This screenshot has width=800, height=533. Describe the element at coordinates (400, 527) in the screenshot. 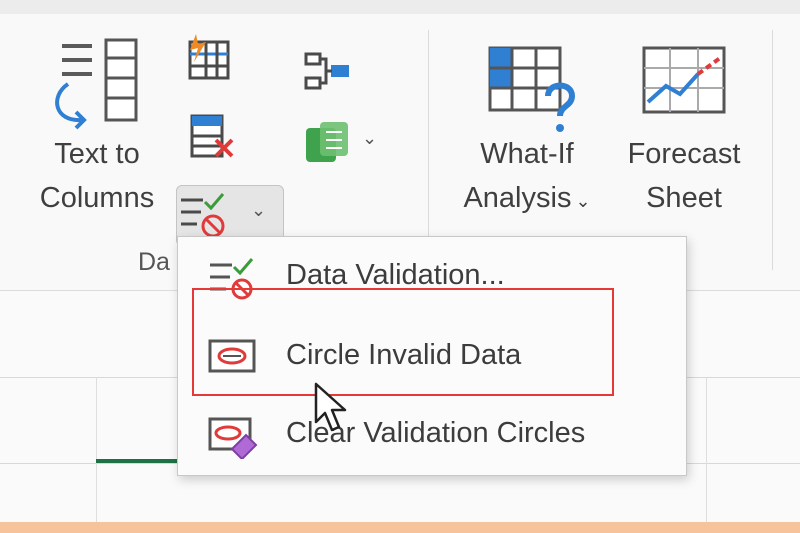

I see `bottom-accent-bar` at that location.